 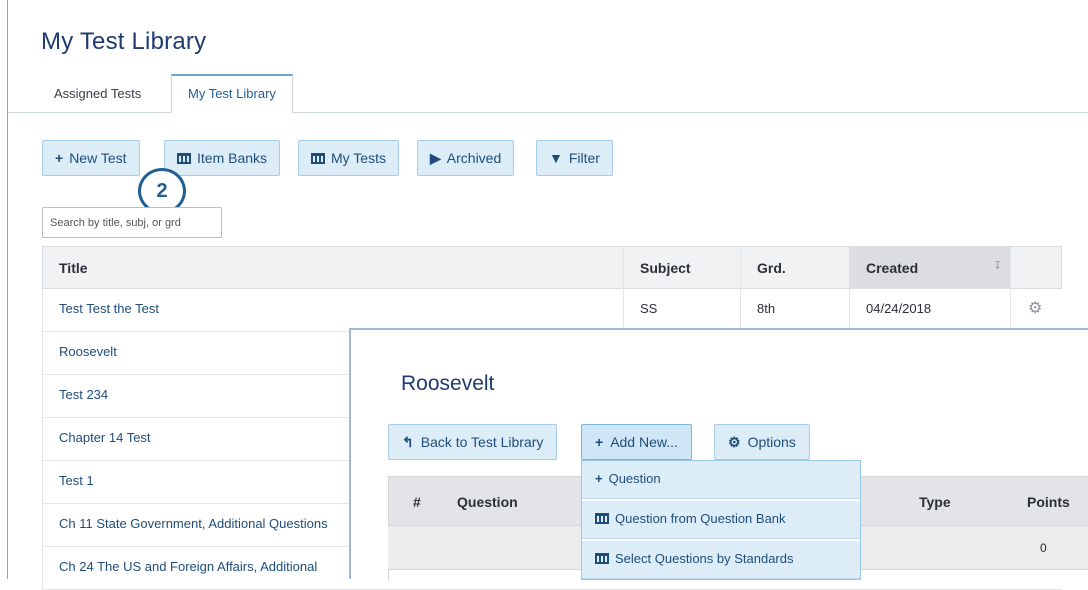 What do you see at coordinates (771, 268) in the screenshot?
I see `column-header-grade: Grd.` at bounding box center [771, 268].